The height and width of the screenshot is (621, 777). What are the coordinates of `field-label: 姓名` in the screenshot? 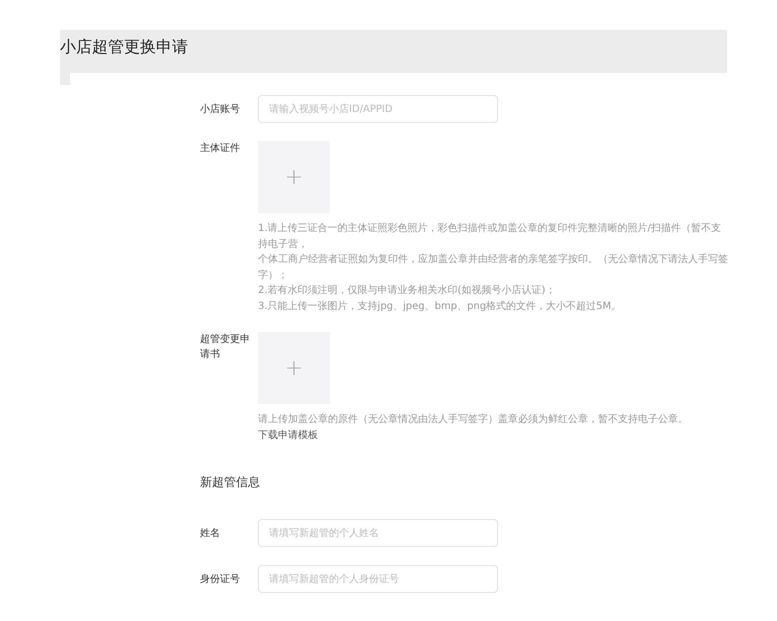 It's located at (210, 533).